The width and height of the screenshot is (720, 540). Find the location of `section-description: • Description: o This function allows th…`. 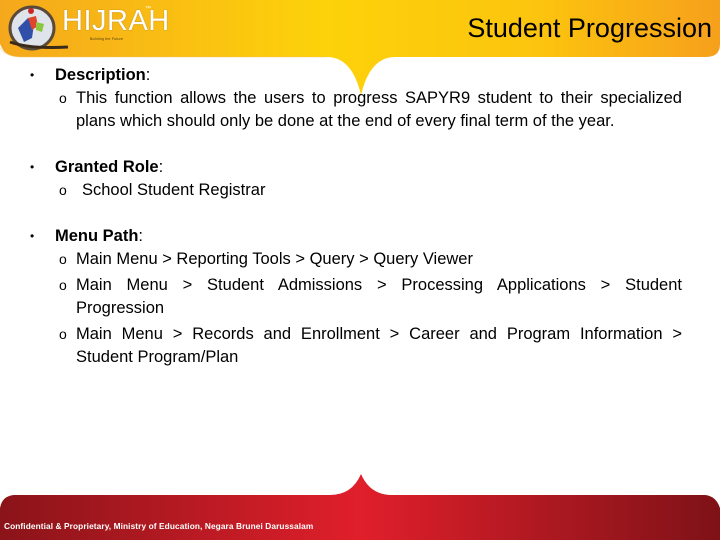

section-description: • Description: o This function allows th… is located at coordinates (356, 98).